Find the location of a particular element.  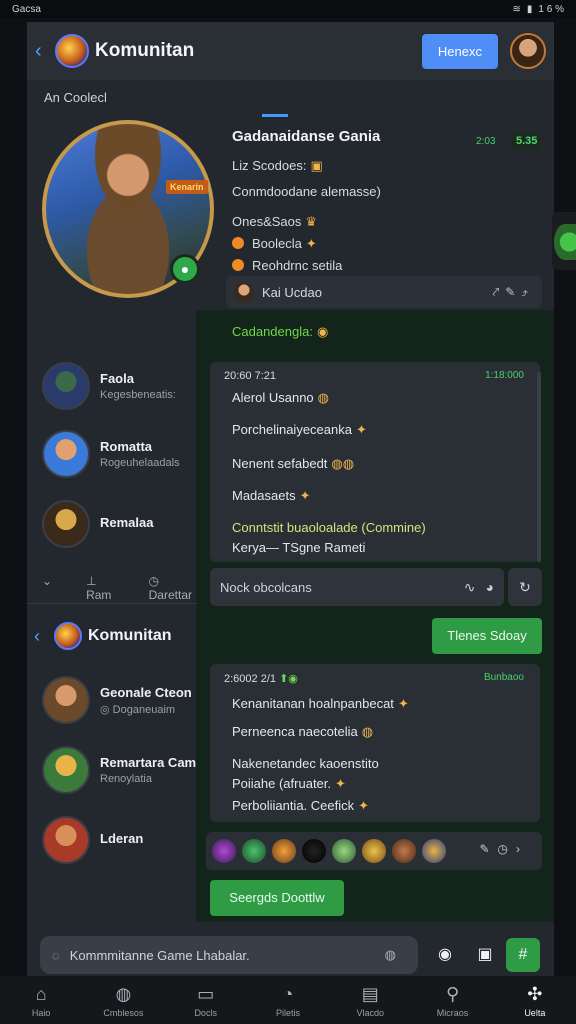

chat-scrollbar is located at coordinates (539, 467).